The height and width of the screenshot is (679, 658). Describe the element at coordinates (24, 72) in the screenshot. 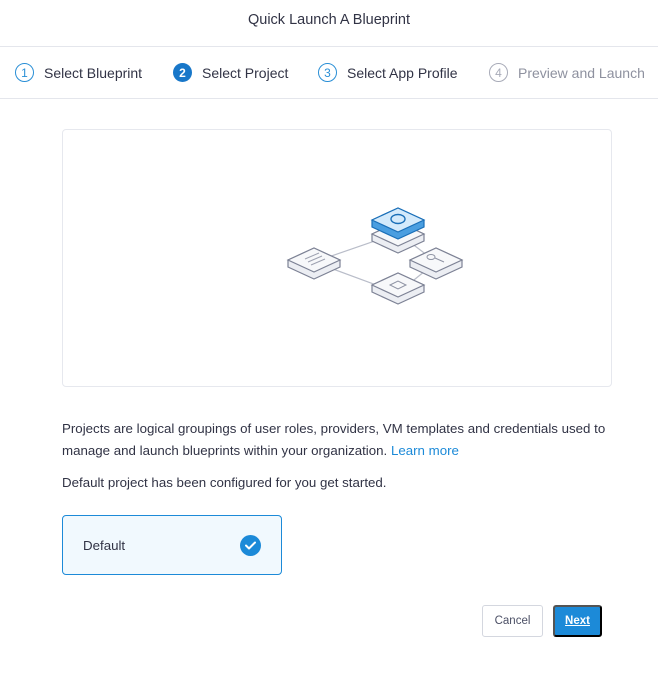

I see `step-number-1: 1` at that location.